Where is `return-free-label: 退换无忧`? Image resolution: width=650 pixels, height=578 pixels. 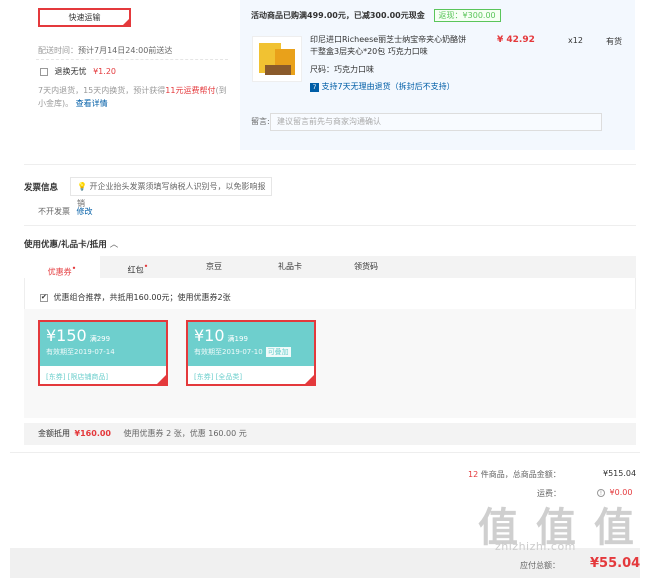 return-free-label: 退换无忧 is located at coordinates (70, 71).